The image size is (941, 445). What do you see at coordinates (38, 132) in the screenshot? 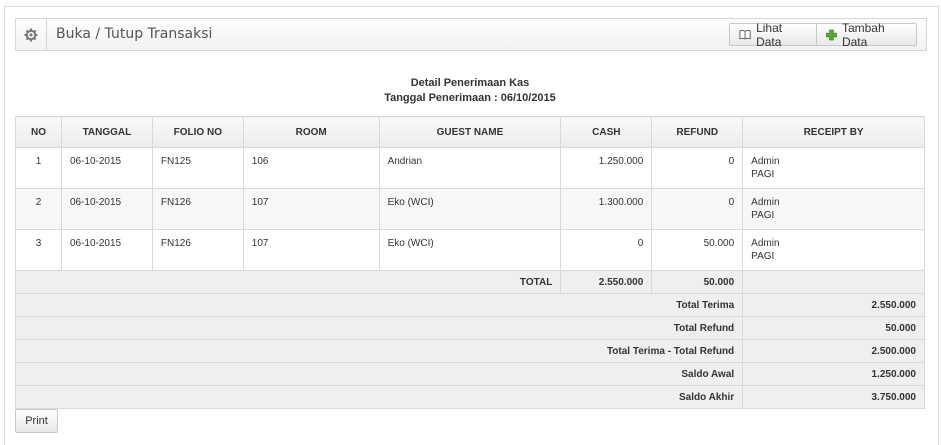
I see `column-header: NO` at bounding box center [38, 132].